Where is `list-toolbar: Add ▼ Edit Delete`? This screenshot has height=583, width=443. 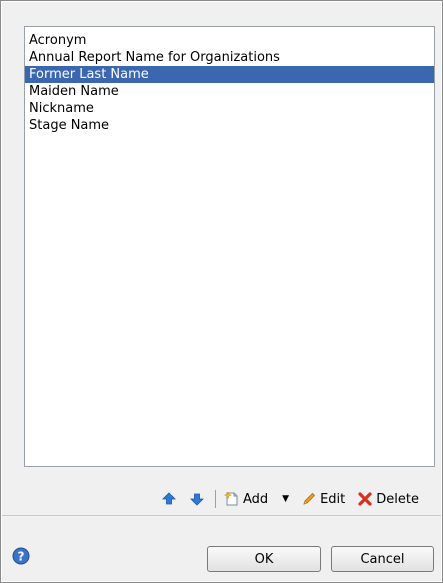
list-toolbar: Add ▼ Edit Delete is located at coordinates (290, 499).